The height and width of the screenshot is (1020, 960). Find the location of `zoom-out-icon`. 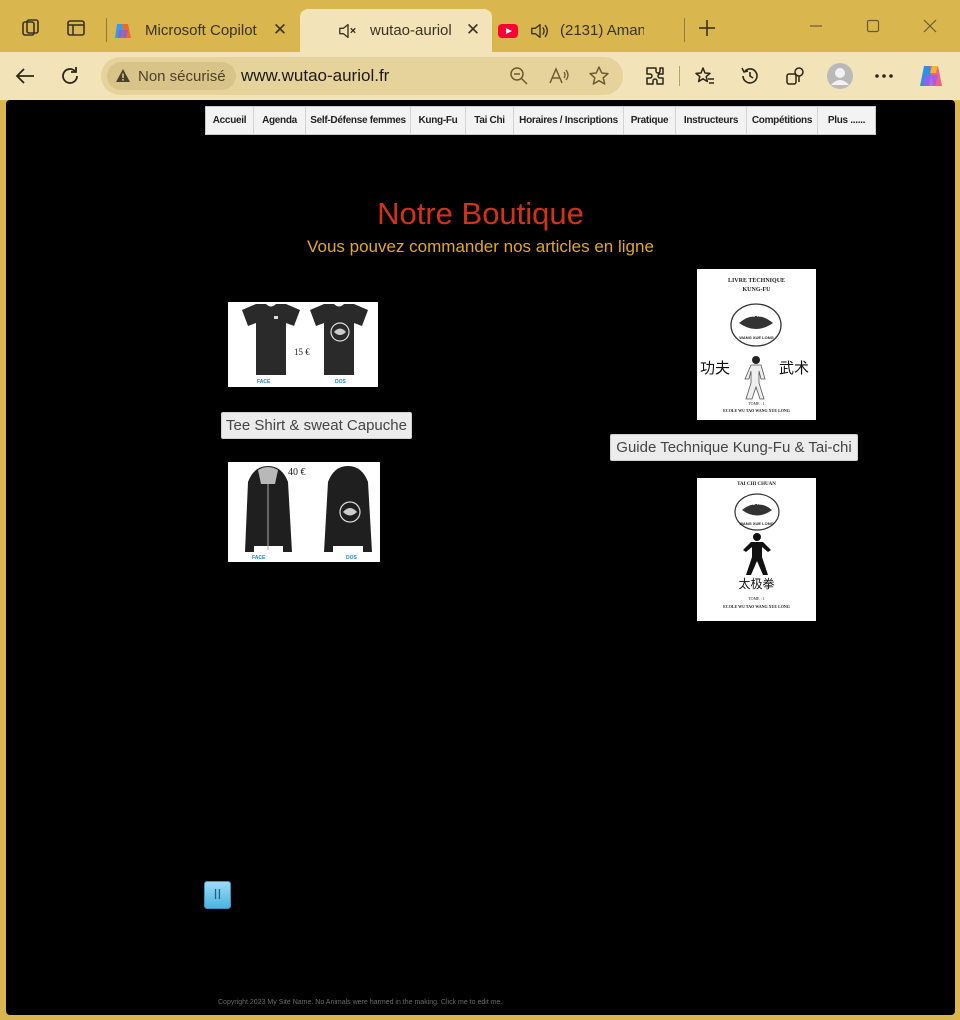

zoom-out-icon is located at coordinates (519, 76).